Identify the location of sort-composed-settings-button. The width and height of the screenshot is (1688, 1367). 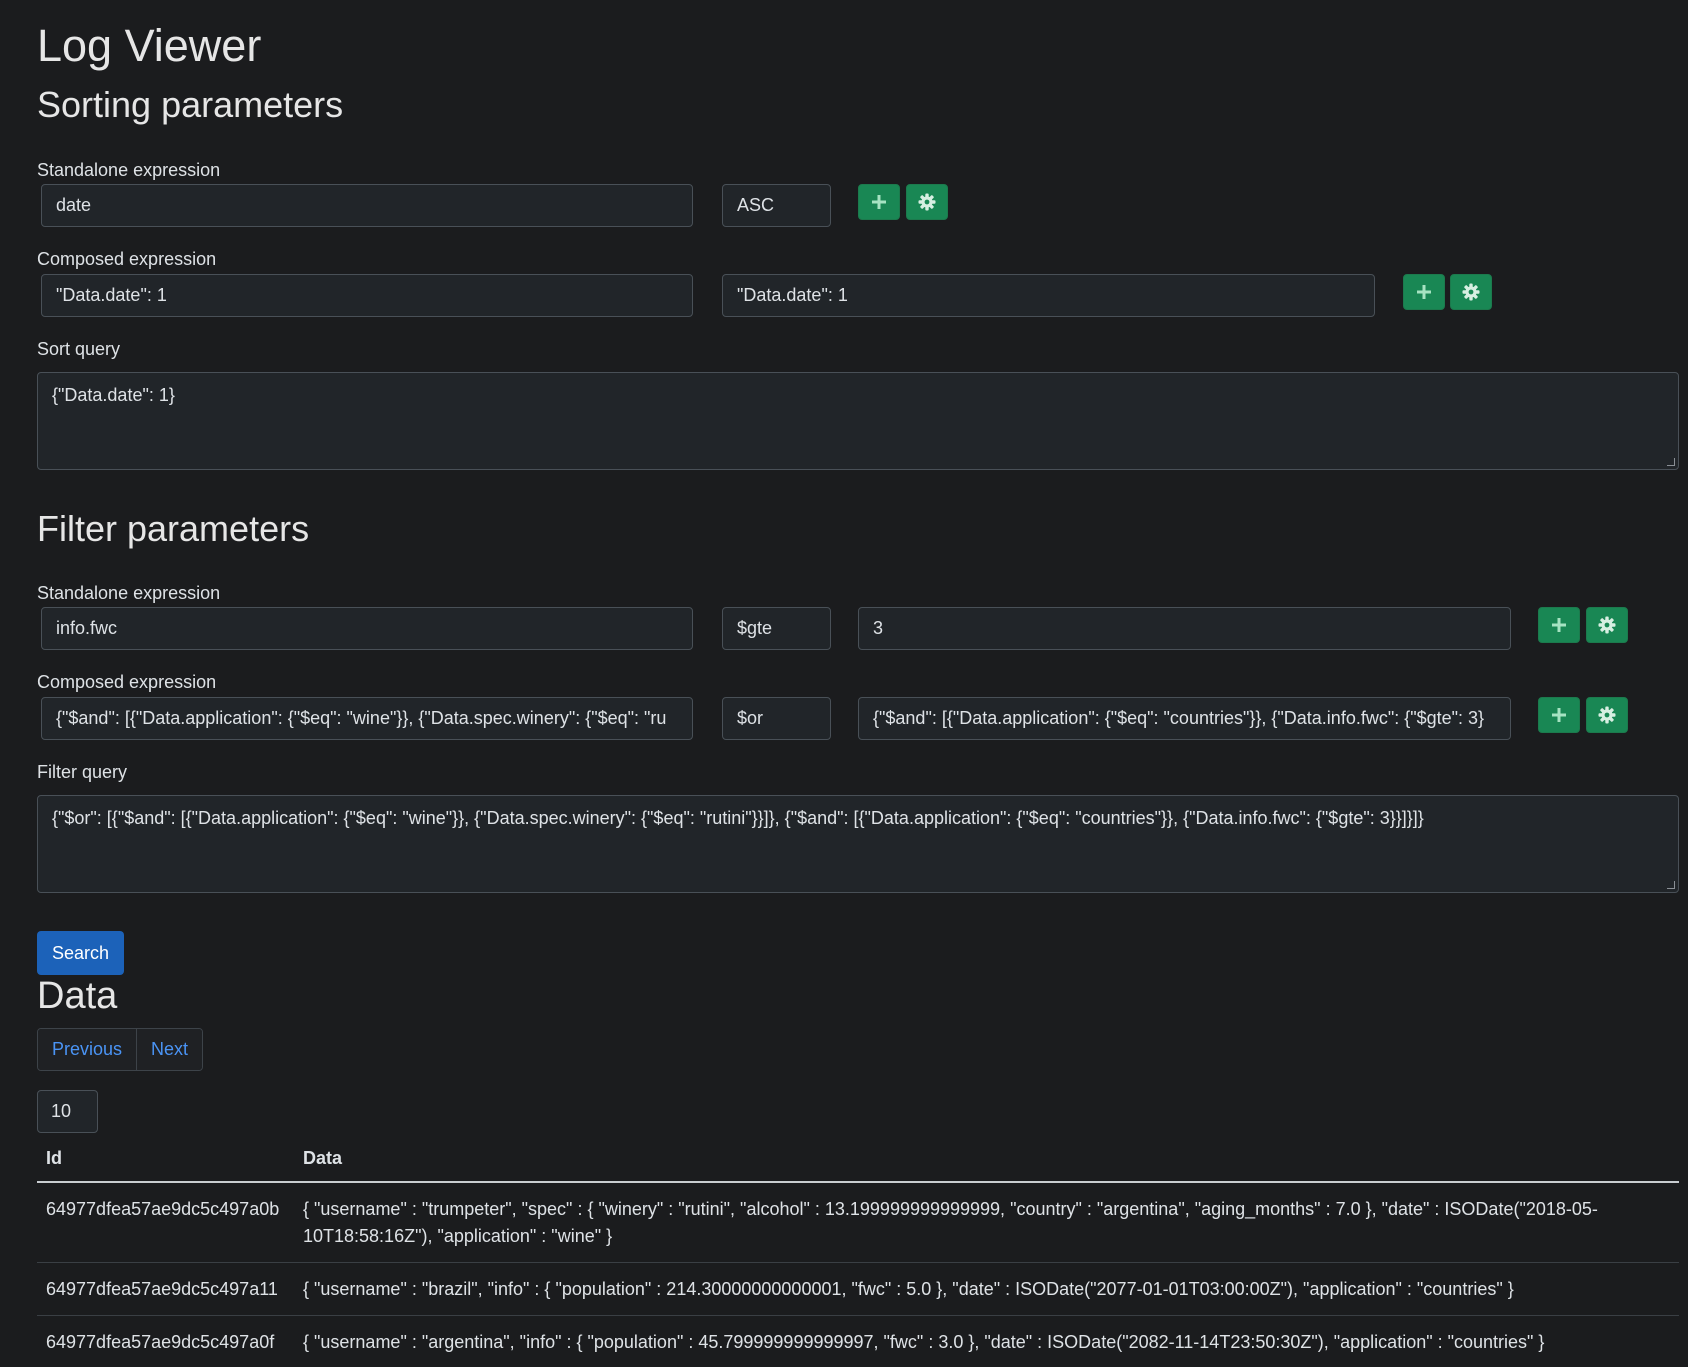
(1471, 292).